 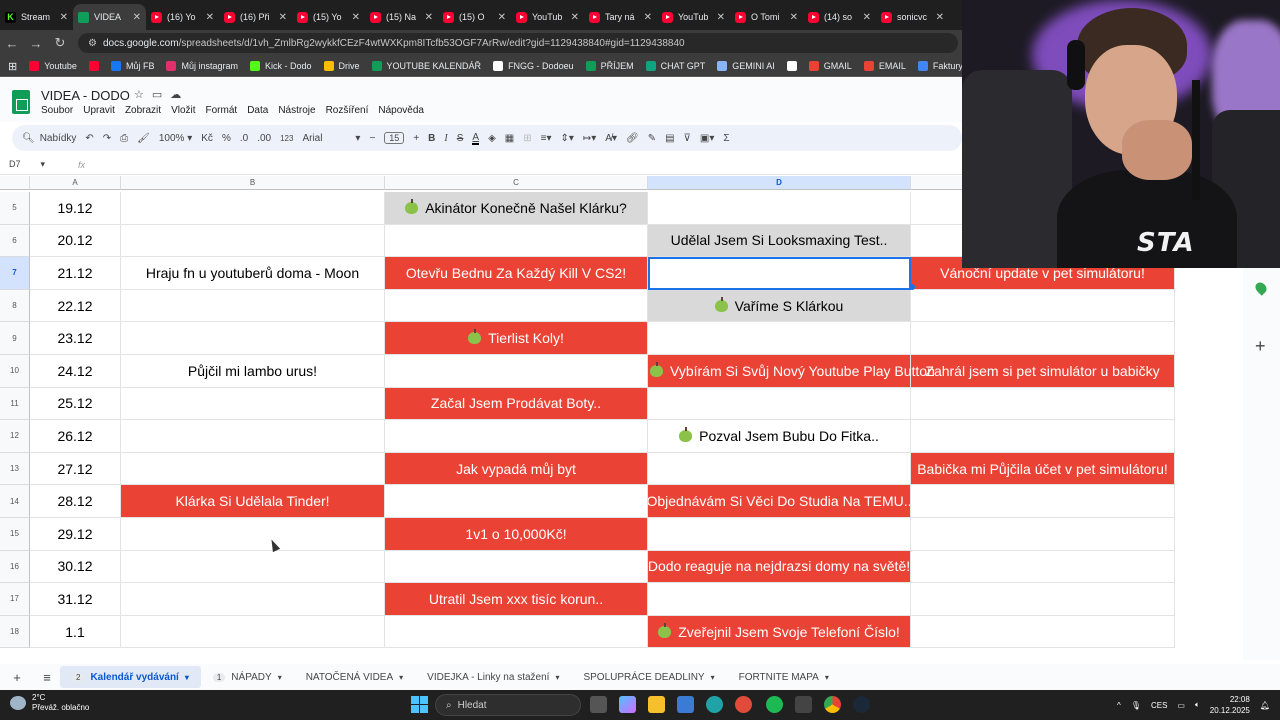 I want to click on browser-tab: (16) Při ✕, so click(x=255, y=17).